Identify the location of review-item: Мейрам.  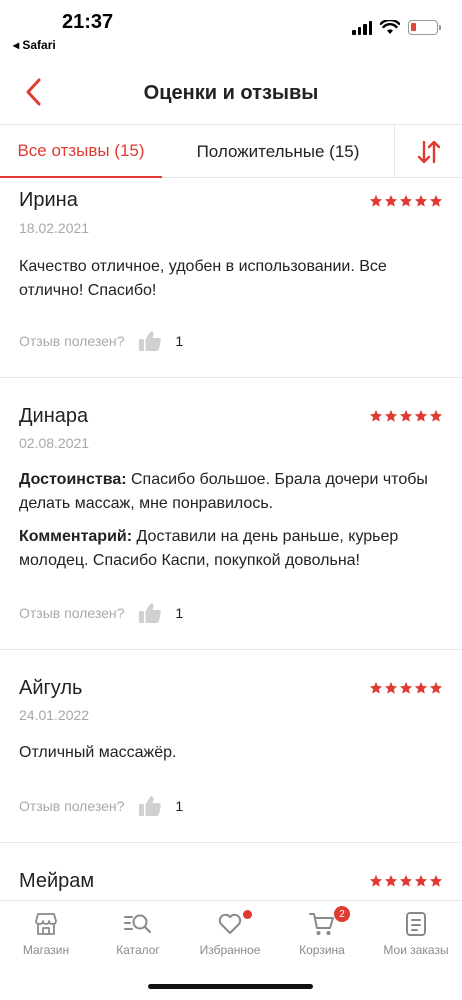
(231, 873).